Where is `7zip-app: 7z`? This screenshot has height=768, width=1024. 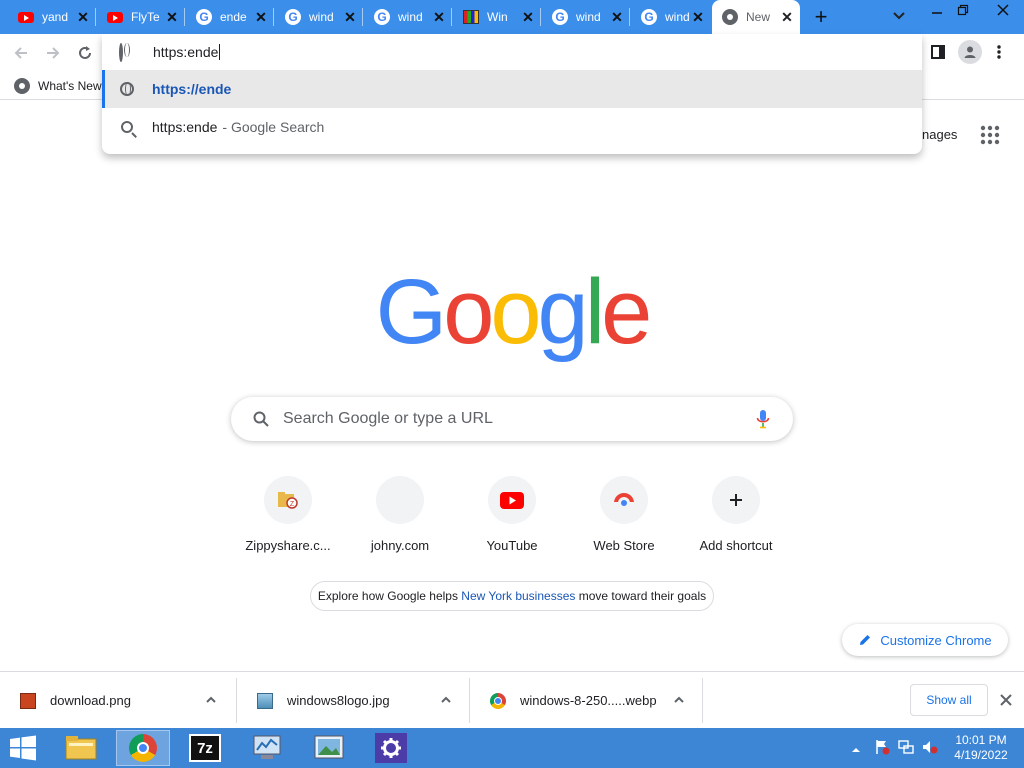
7zip-app: 7z is located at coordinates (205, 748).